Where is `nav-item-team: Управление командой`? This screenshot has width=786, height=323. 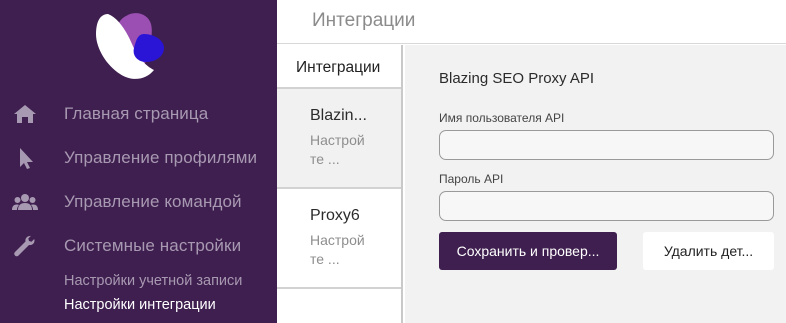 nav-item-team: Управление командой is located at coordinates (138, 202).